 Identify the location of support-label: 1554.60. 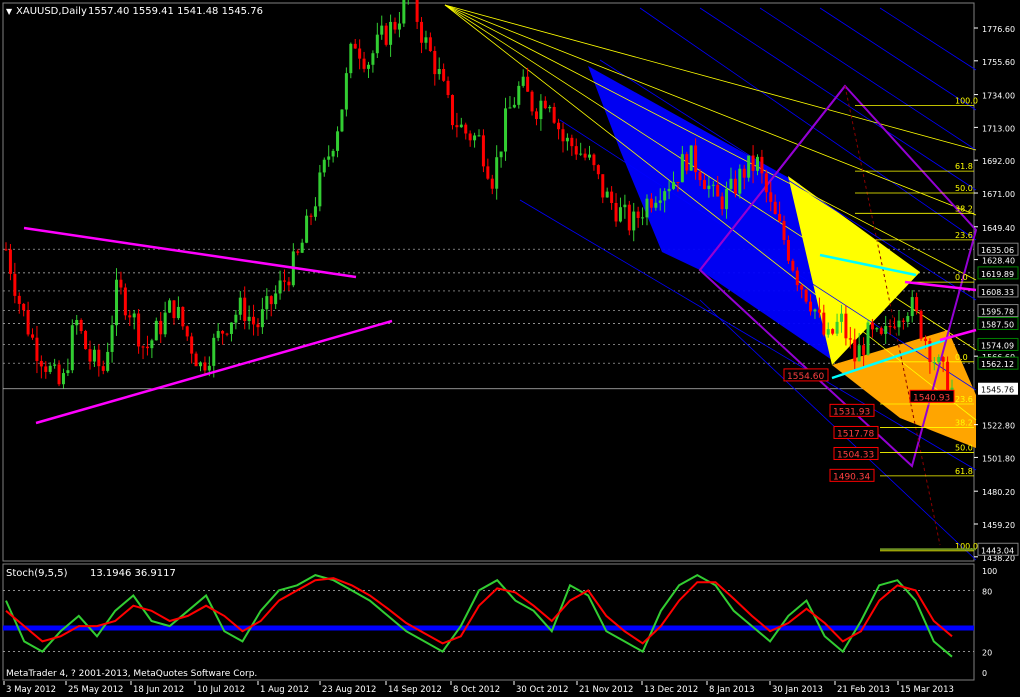
(806, 375).